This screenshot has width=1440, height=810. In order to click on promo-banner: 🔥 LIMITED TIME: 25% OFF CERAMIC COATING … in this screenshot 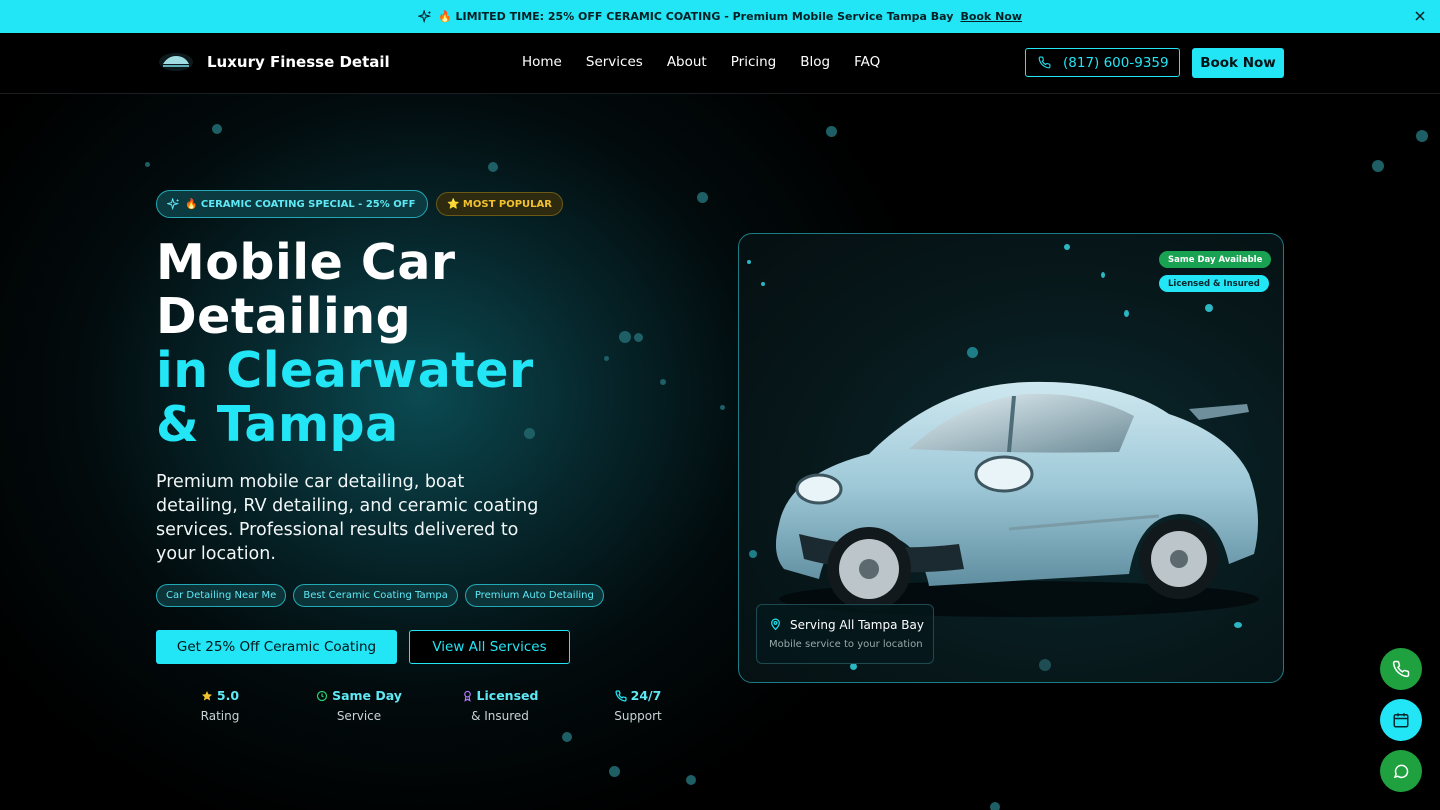, I will do `click(720, 16)`.